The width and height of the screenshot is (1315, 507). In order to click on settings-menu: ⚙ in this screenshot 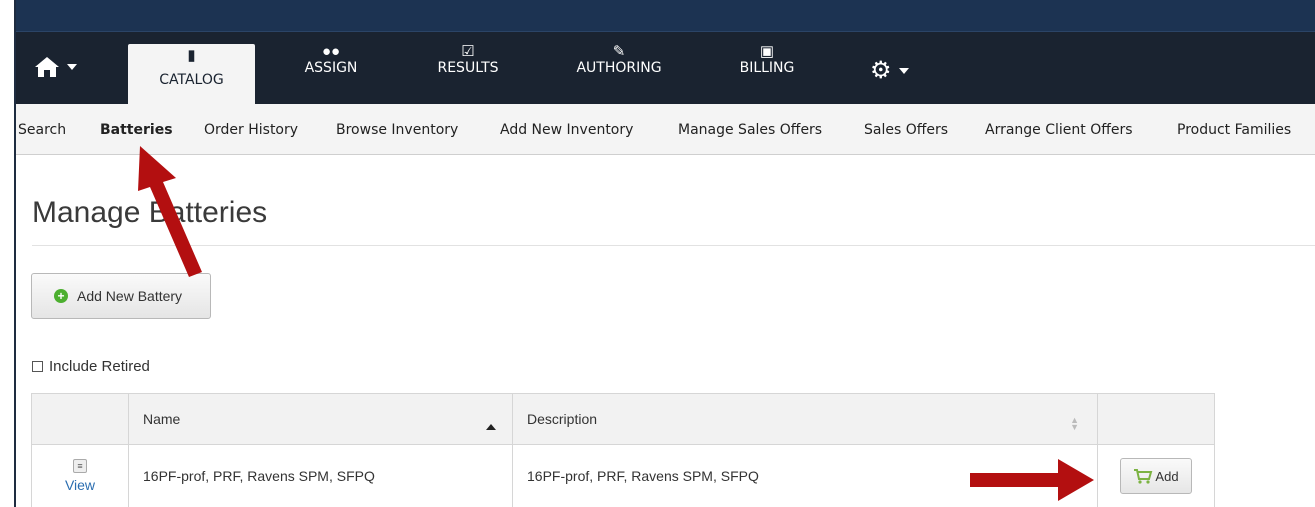, I will do `click(889, 70)`.